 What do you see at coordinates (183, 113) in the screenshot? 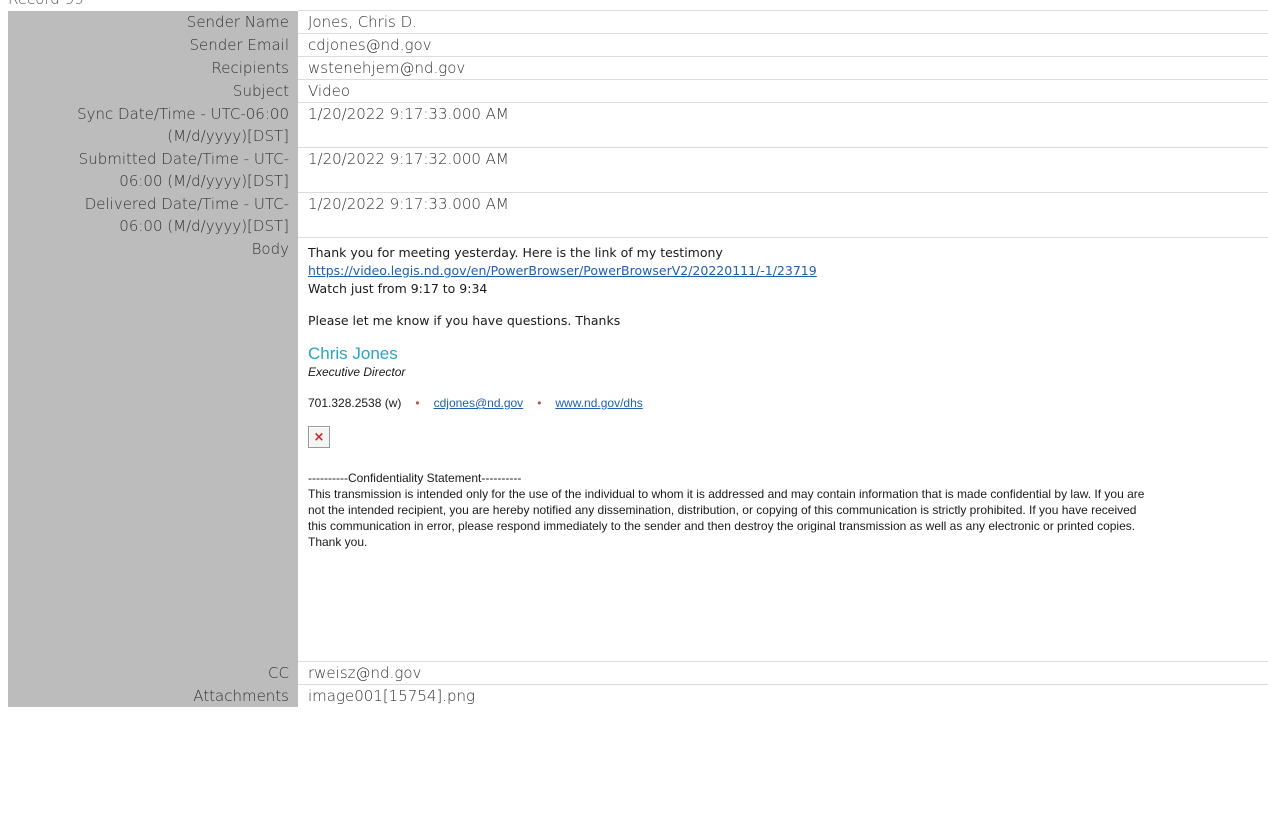
I see `label-sync-line1: Sync Date/Time - UTC-06:00` at bounding box center [183, 113].